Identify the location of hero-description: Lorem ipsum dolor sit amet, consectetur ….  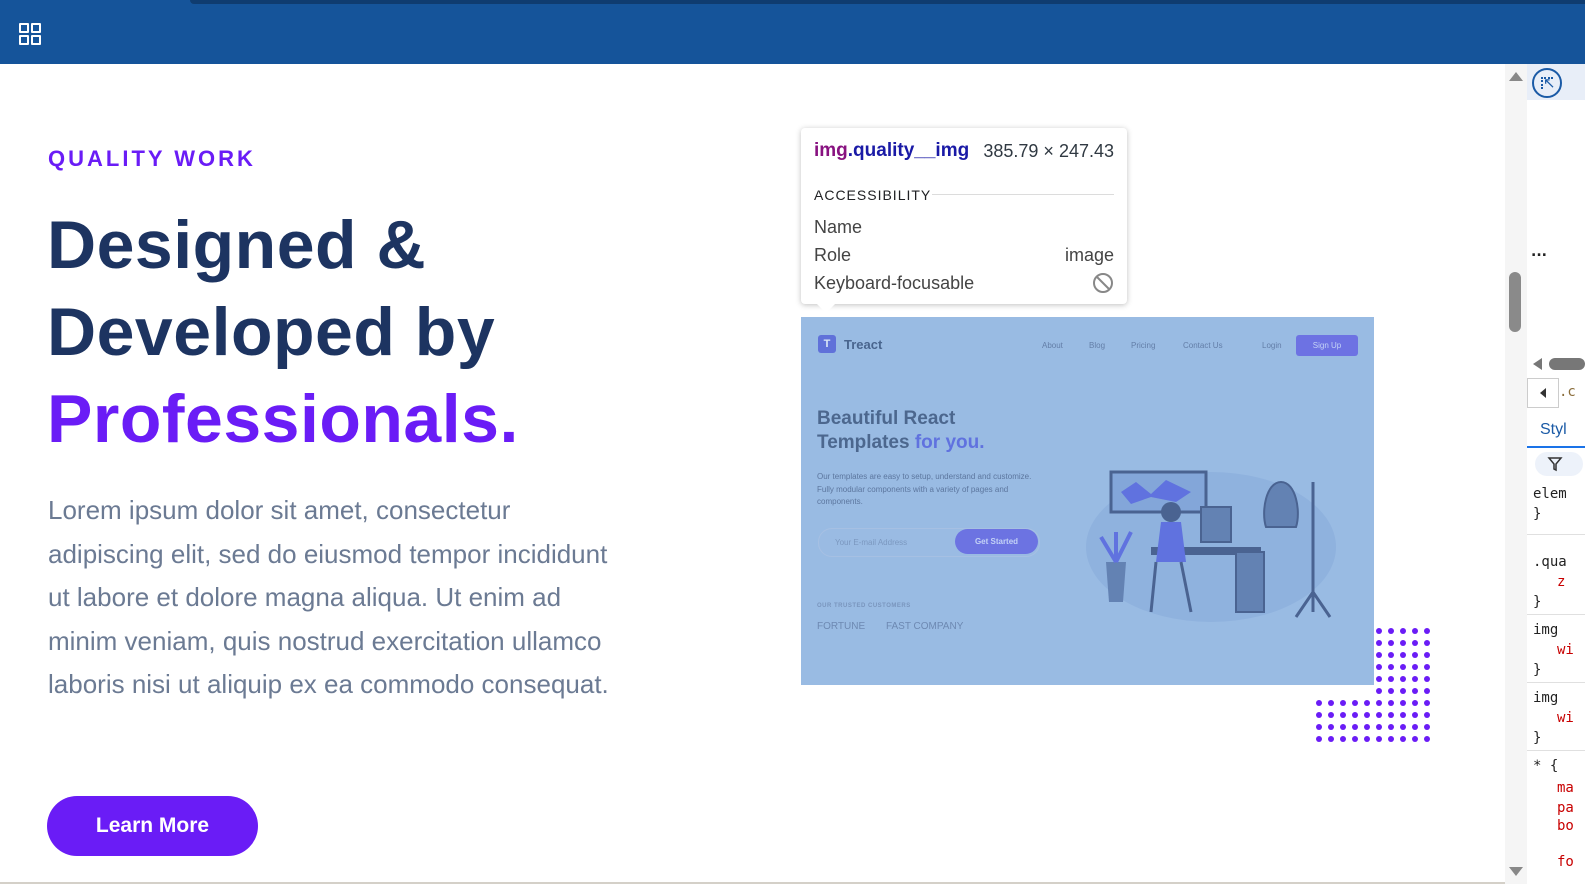
(328, 597).